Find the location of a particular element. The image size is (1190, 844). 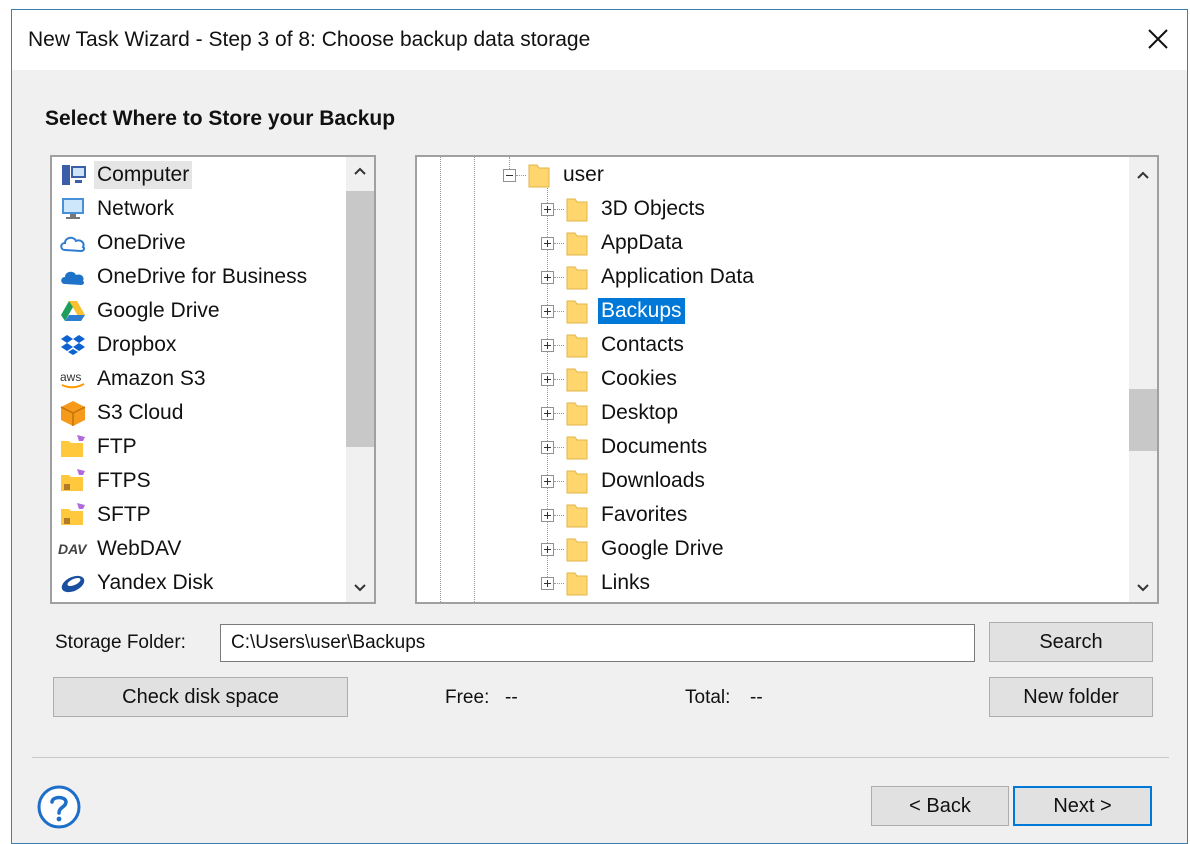

tree-node: Downloads is located at coordinates (624, 481).